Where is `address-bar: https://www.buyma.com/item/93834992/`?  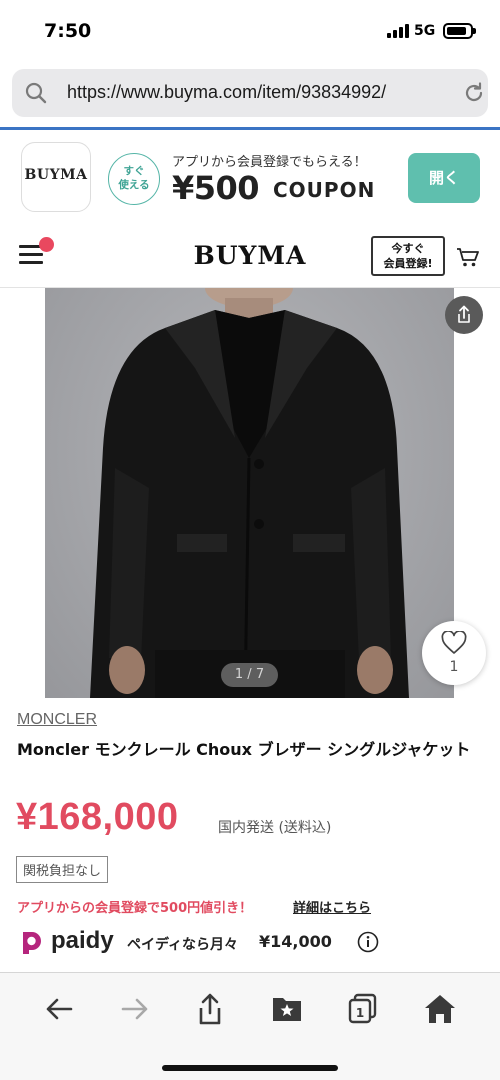 address-bar: https://www.buyma.com/item/93834992/ is located at coordinates (250, 93).